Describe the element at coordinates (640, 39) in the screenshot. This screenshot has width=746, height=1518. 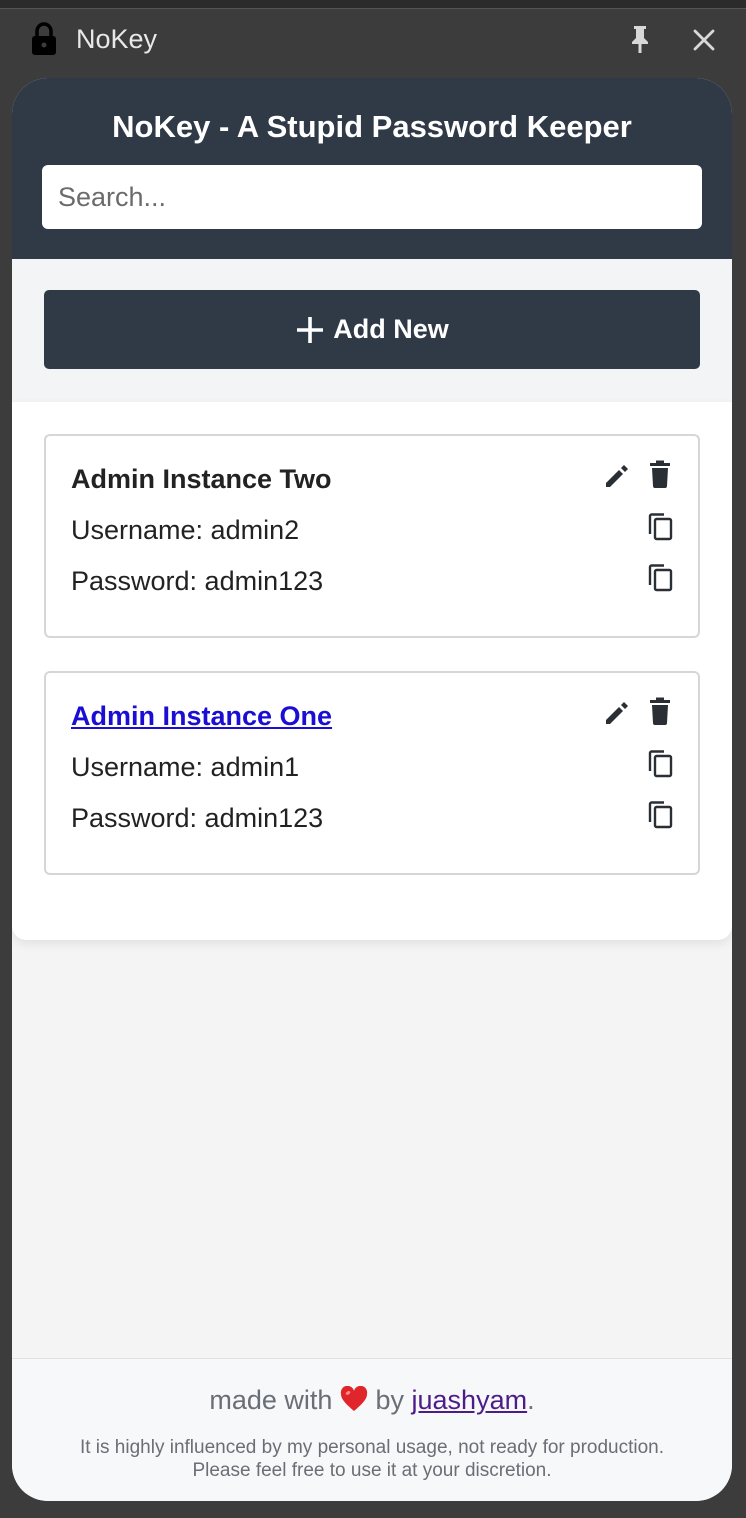
I see `pin-icon` at that location.